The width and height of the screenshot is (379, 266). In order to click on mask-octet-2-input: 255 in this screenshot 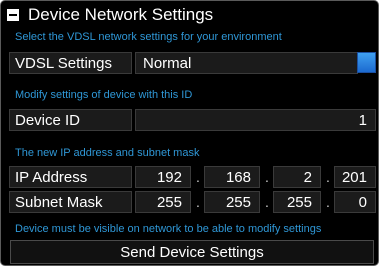, I will do `click(232, 202)`.